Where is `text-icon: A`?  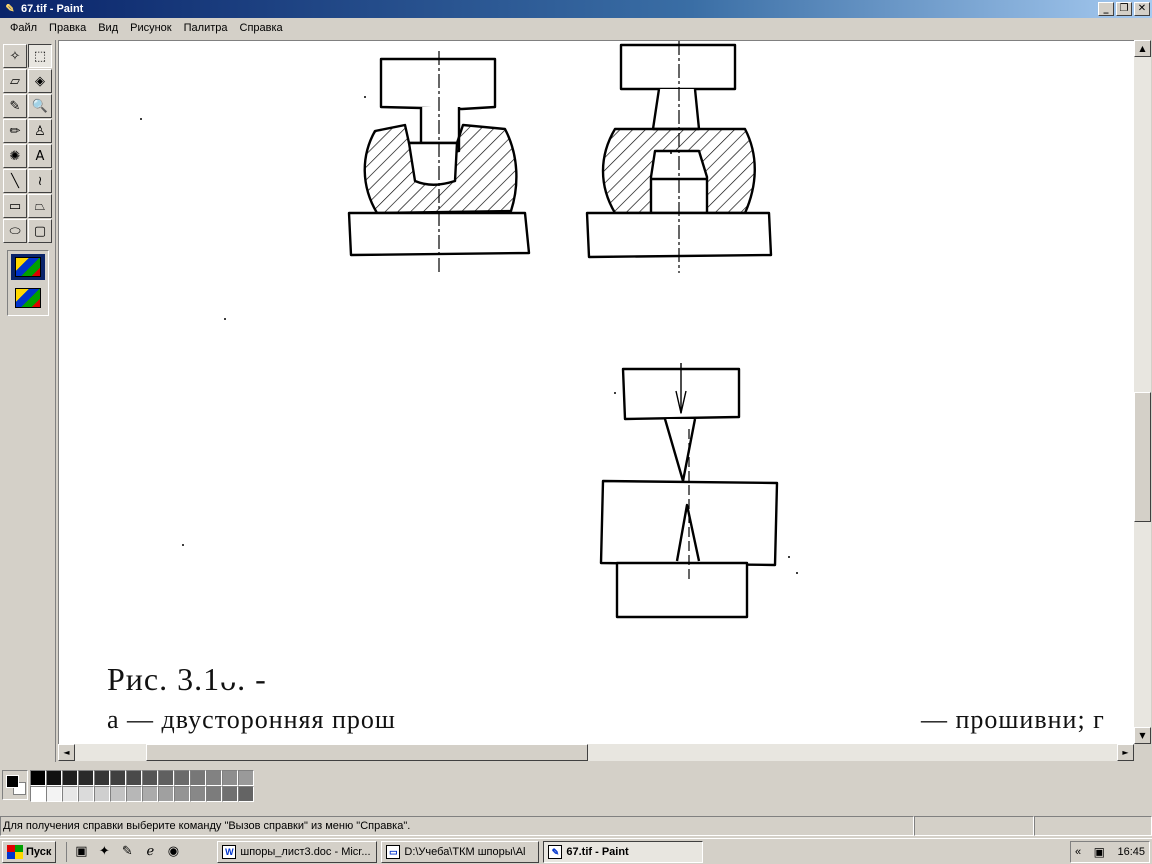 text-icon: A is located at coordinates (40, 156).